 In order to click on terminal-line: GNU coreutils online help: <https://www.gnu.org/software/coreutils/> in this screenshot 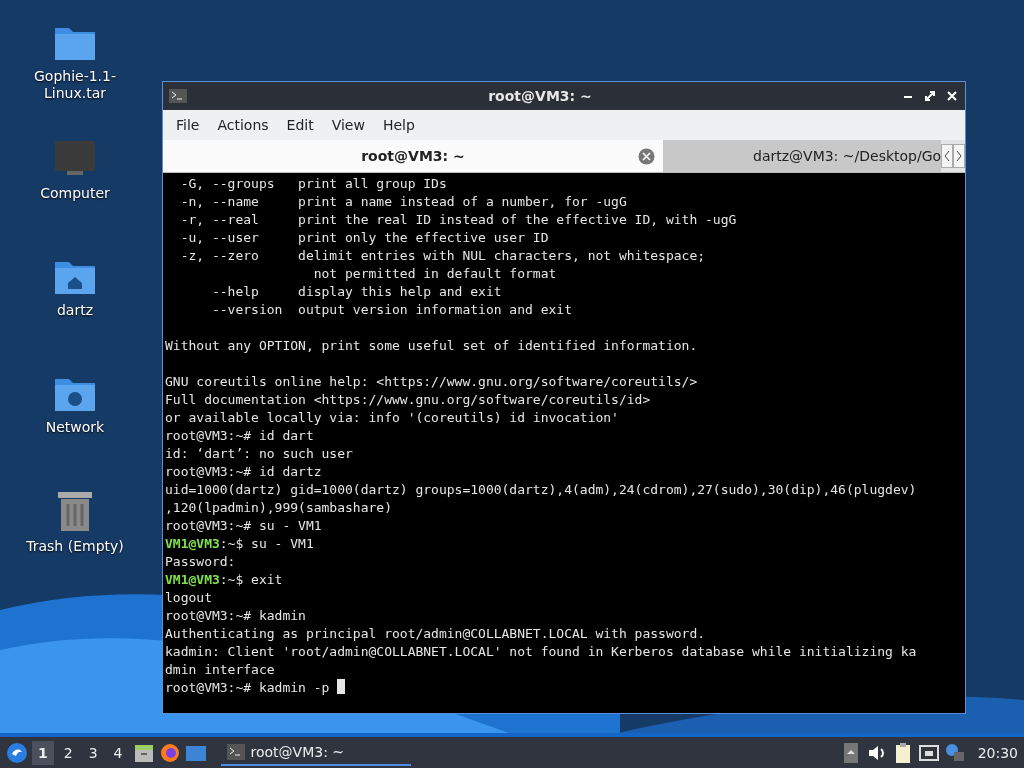, I will do `click(431, 381)`.